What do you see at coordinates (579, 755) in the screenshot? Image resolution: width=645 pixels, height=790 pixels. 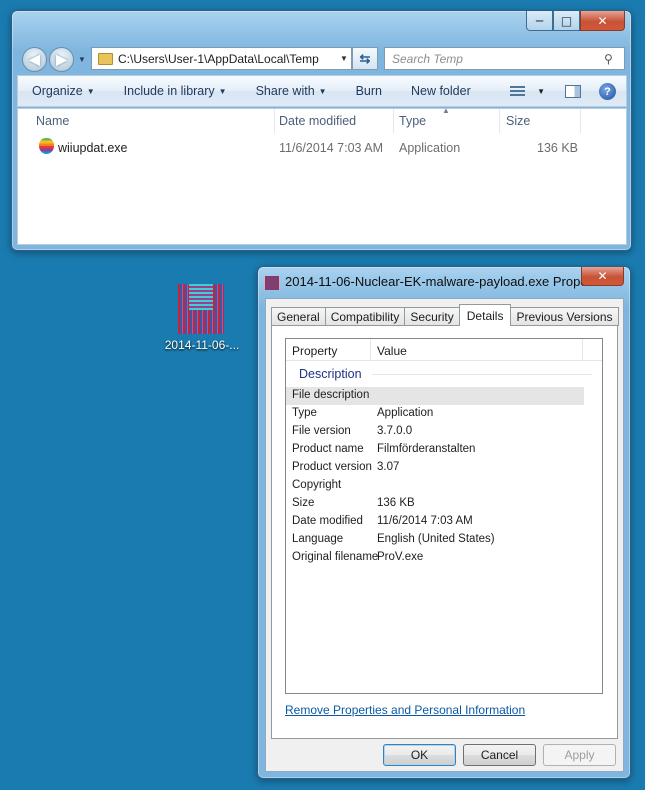 I see `apply-button: Apply` at bounding box center [579, 755].